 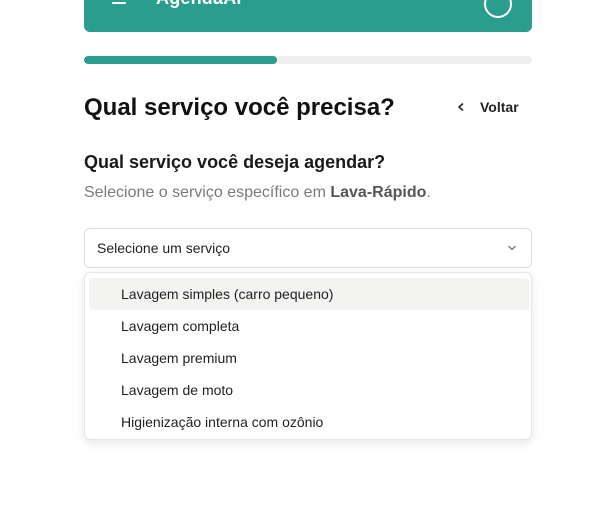 I want to click on service-option: Higienização interna com ozônio, so click(x=309, y=422).